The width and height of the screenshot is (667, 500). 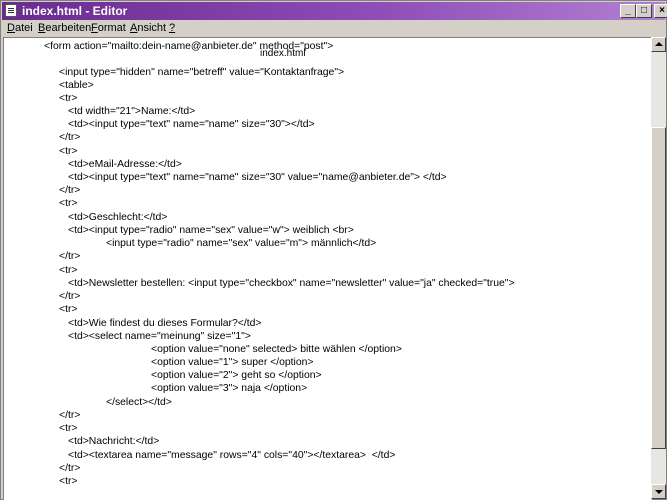 What do you see at coordinates (148, 28) in the screenshot?
I see `menu-ansicht: Ansicht` at bounding box center [148, 28].